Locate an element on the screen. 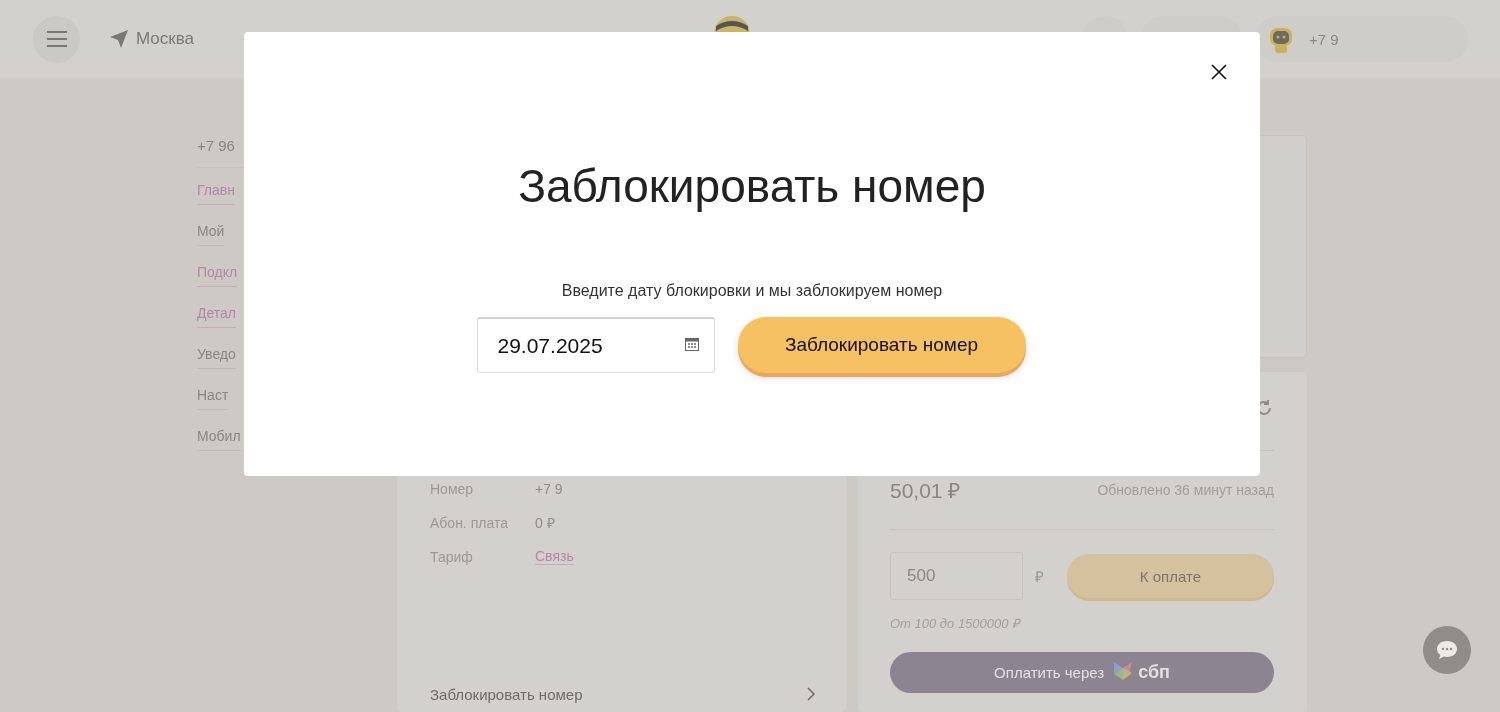 Image resolution: width=1500 pixels, height=712 pixels. city-link: Москва is located at coordinates (165, 39).